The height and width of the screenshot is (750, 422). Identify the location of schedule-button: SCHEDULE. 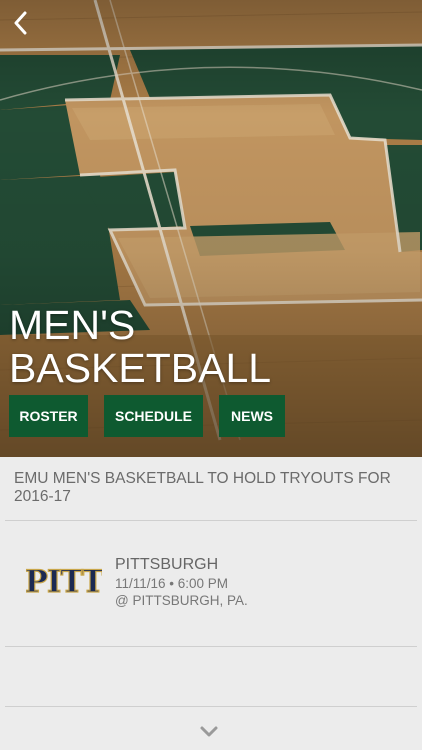
(153, 416).